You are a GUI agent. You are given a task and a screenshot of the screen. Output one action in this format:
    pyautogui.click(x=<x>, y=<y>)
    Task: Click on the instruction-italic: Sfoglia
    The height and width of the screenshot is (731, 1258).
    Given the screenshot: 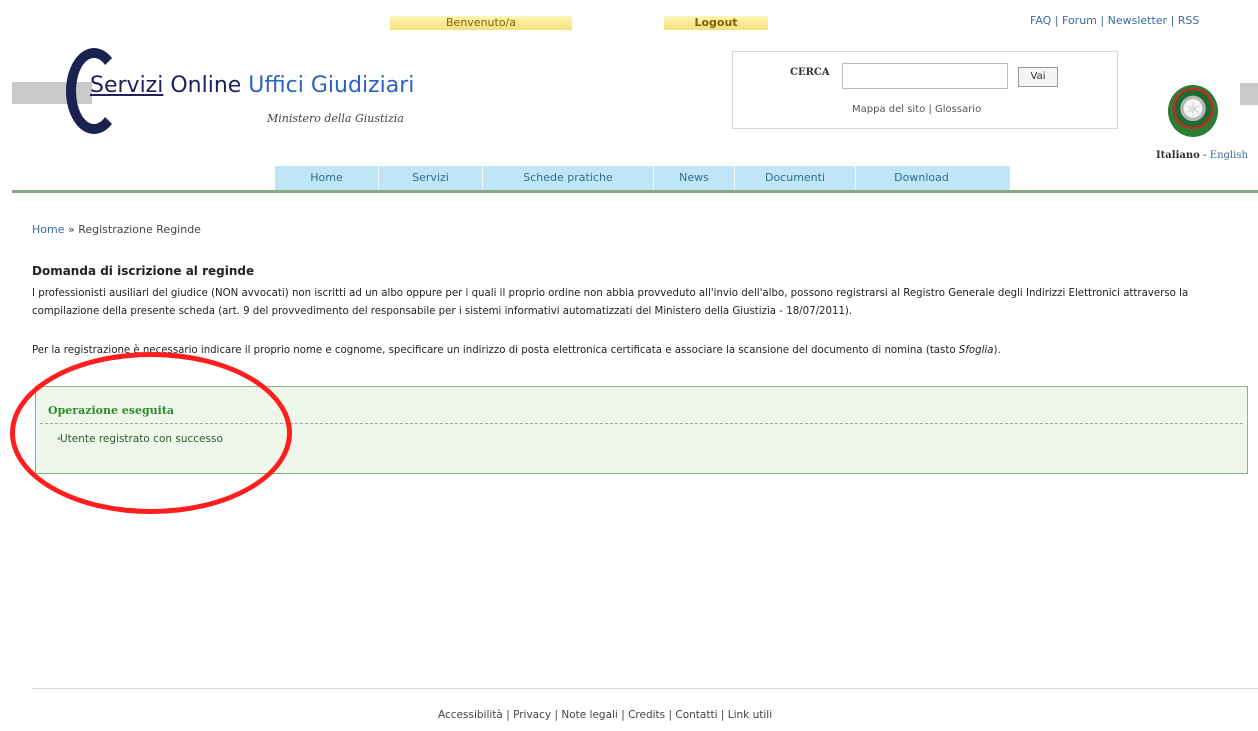 What is the action you would take?
    pyautogui.click(x=976, y=350)
    